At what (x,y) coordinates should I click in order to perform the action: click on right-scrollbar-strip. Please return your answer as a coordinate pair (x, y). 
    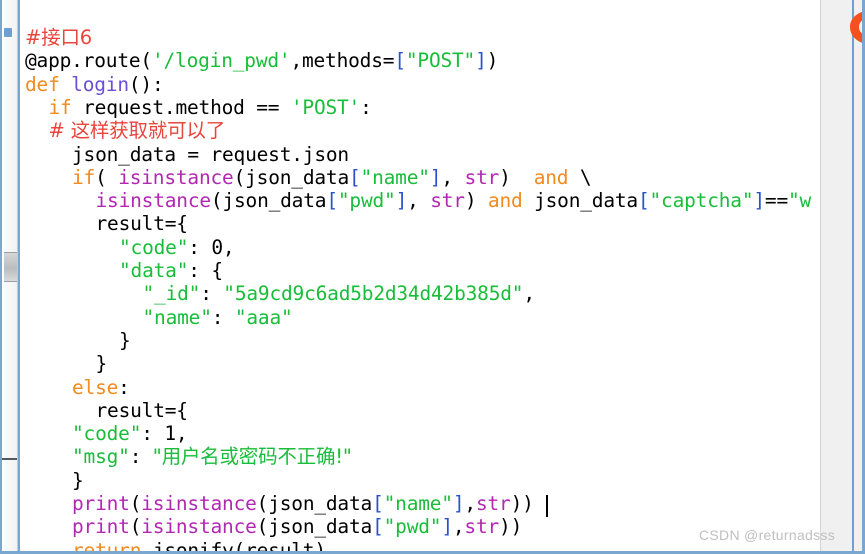
    Looking at the image, I should click on (841, 277).